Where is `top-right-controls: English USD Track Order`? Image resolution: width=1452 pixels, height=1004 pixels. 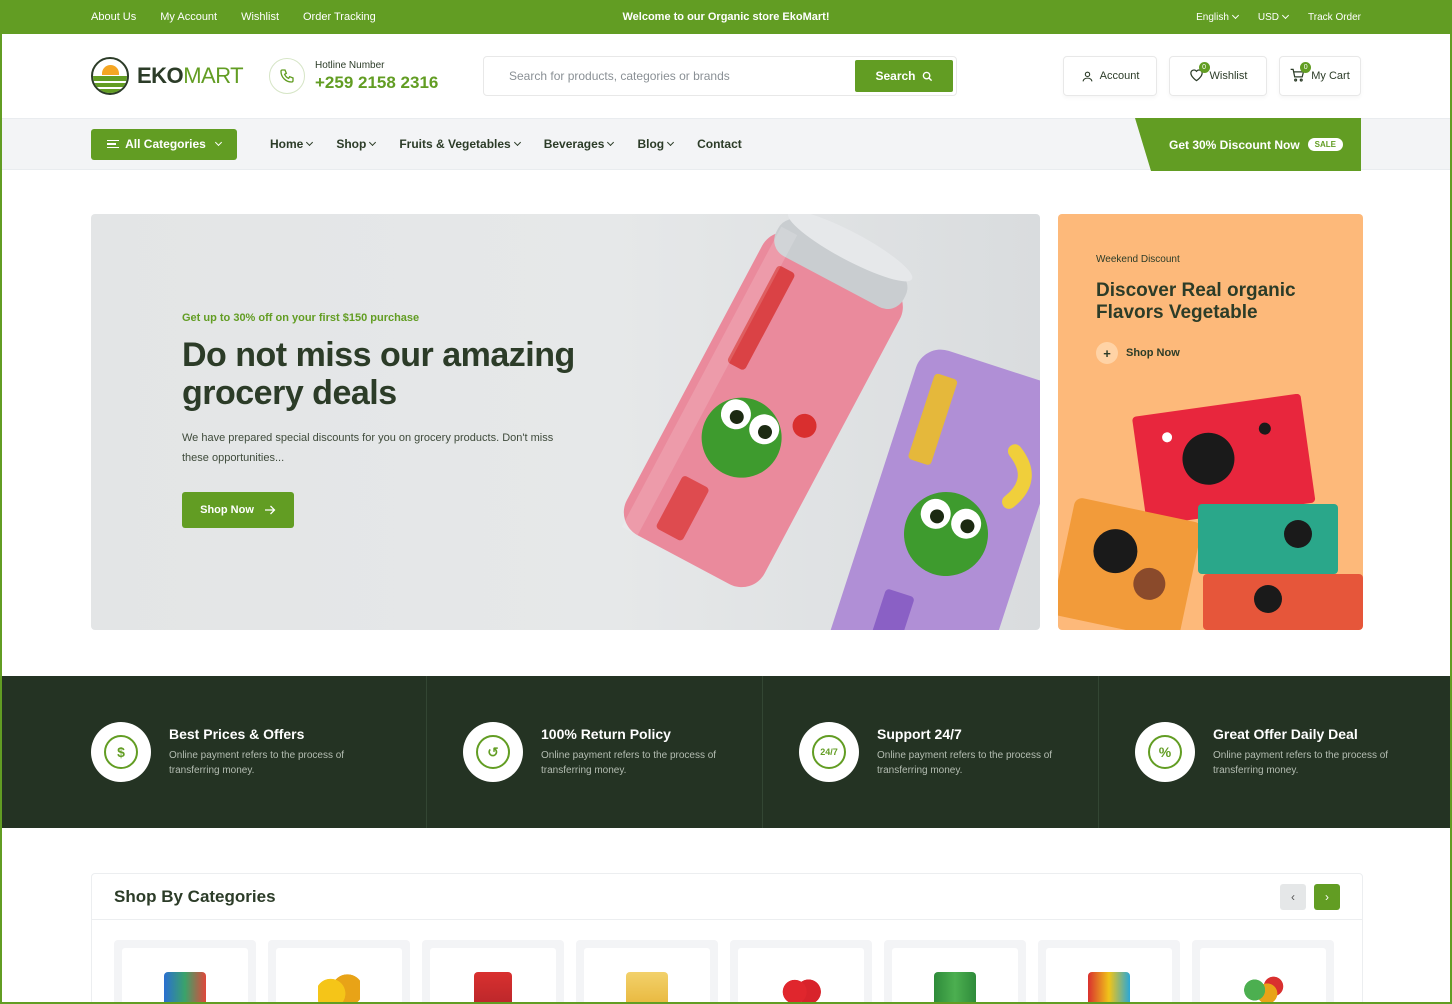 top-right-controls: English USD Track Order is located at coordinates (1278, 17).